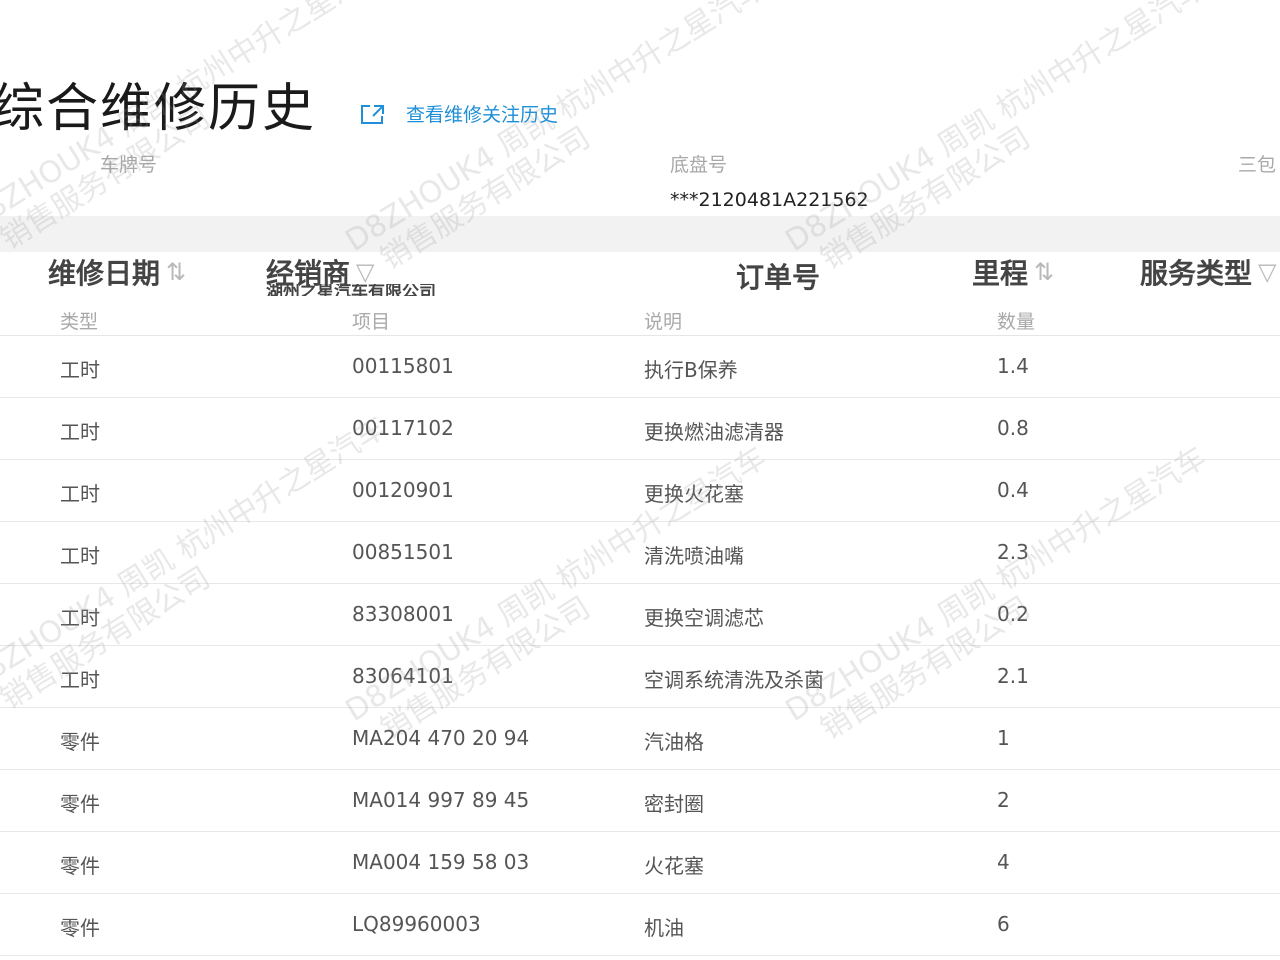  Describe the element at coordinates (699, 165) in the screenshot. I see `chassis-label: 底盘号` at that location.